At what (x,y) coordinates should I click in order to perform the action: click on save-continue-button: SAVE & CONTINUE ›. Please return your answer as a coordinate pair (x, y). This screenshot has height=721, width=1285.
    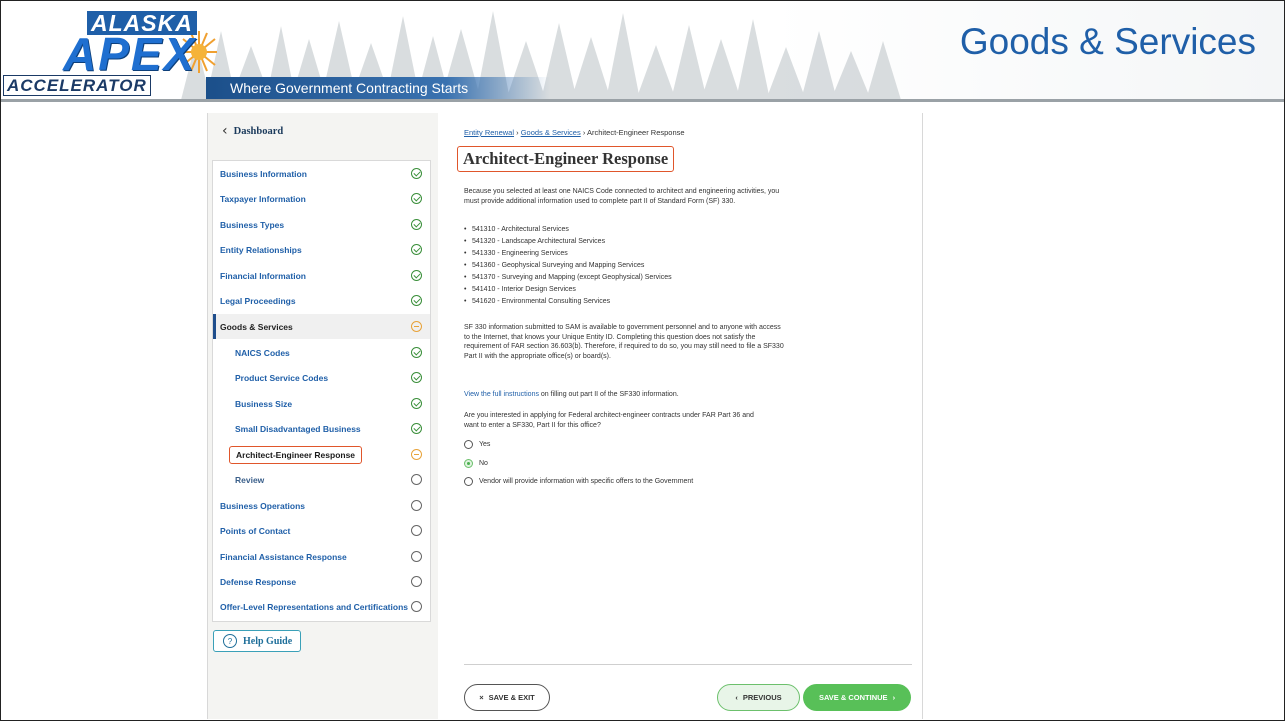
    Looking at the image, I should click on (857, 697).